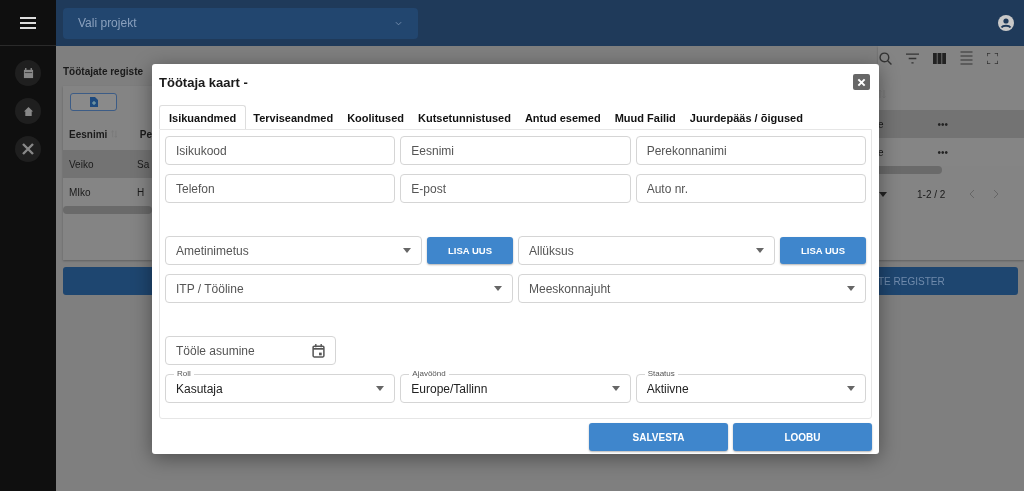  Describe the element at coordinates (692, 288) in the screenshot. I see `select-field: Meeskonnajuht` at that location.